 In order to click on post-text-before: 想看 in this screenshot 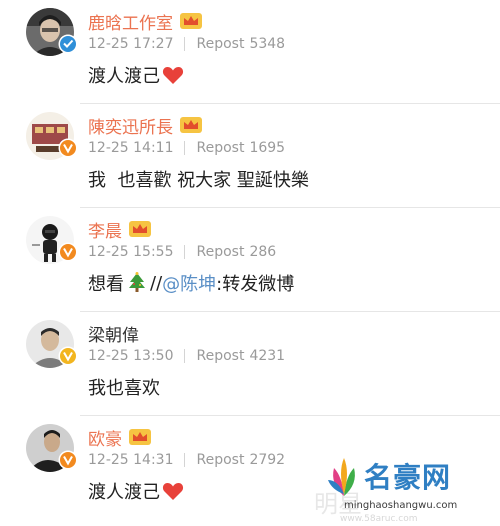, I will do `click(106, 284)`.